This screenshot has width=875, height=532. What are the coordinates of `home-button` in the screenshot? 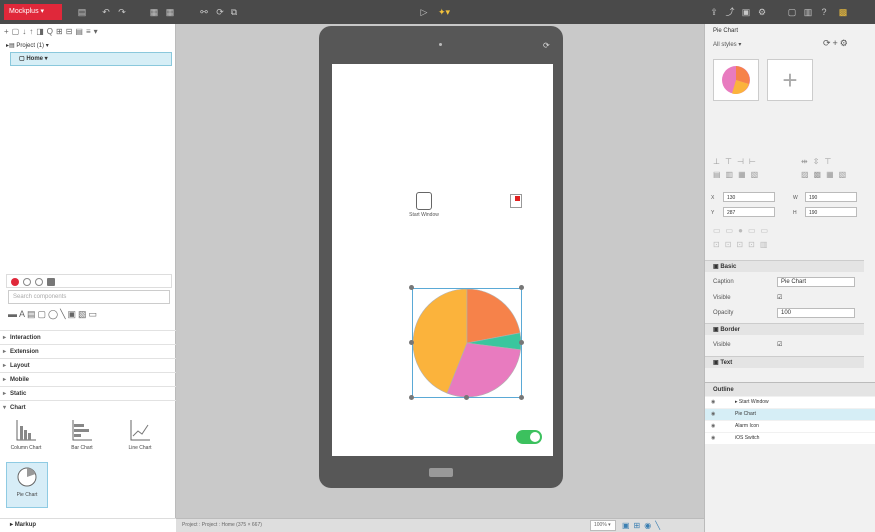 It's located at (441, 472).